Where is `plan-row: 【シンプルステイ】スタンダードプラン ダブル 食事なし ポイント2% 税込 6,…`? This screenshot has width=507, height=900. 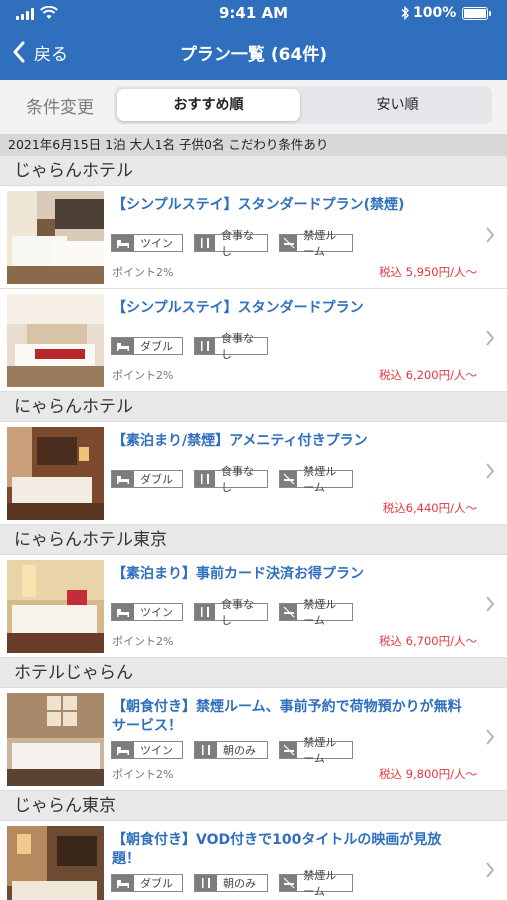
plan-row: 【シンプルステイ】スタンダードプラン ダブル 食事なし ポイント2% 税込 6,… is located at coordinates (253, 340).